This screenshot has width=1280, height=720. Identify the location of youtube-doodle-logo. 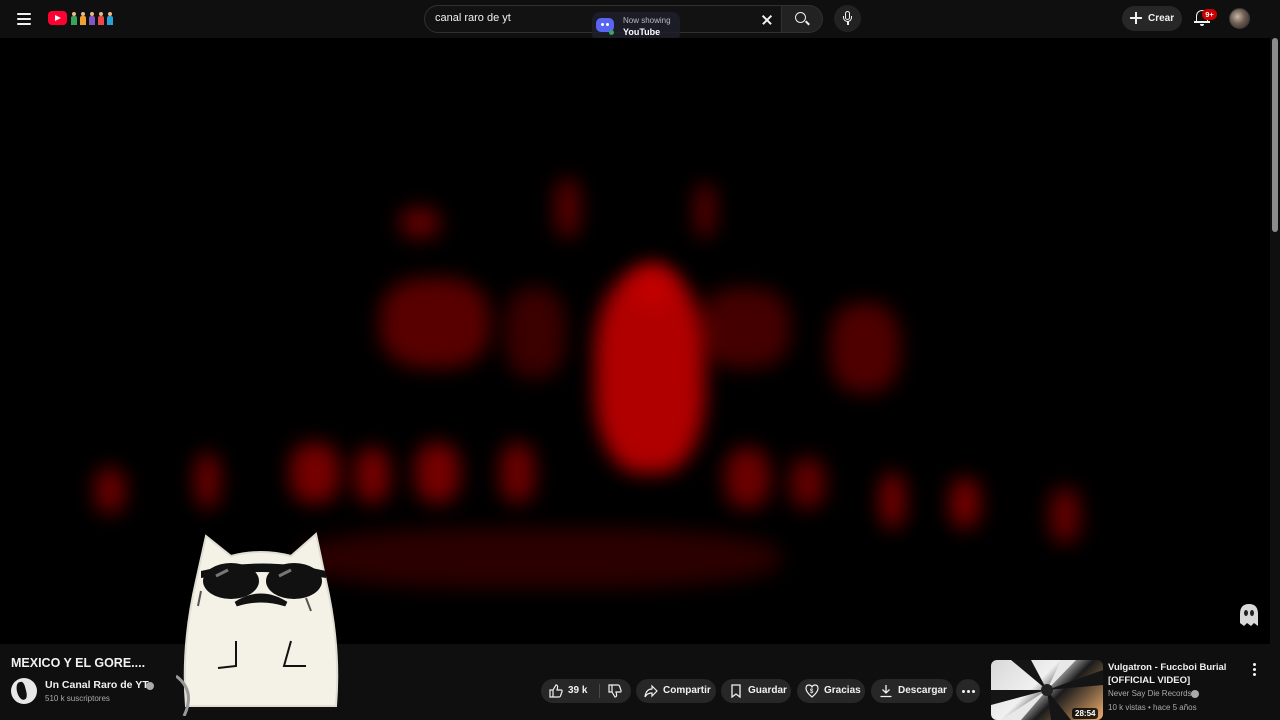
(81, 18).